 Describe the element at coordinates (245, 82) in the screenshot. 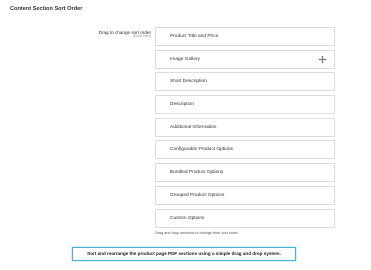

I see `sortable-item: Short Description` at that location.